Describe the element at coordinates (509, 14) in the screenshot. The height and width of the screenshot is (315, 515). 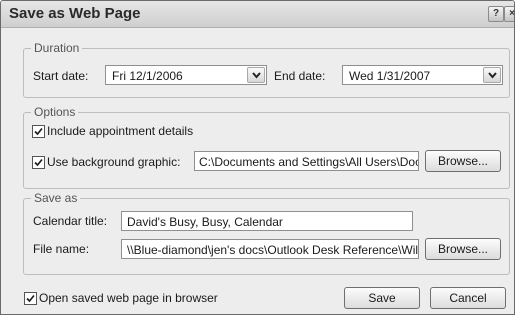
I see `close-button: ×` at that location.